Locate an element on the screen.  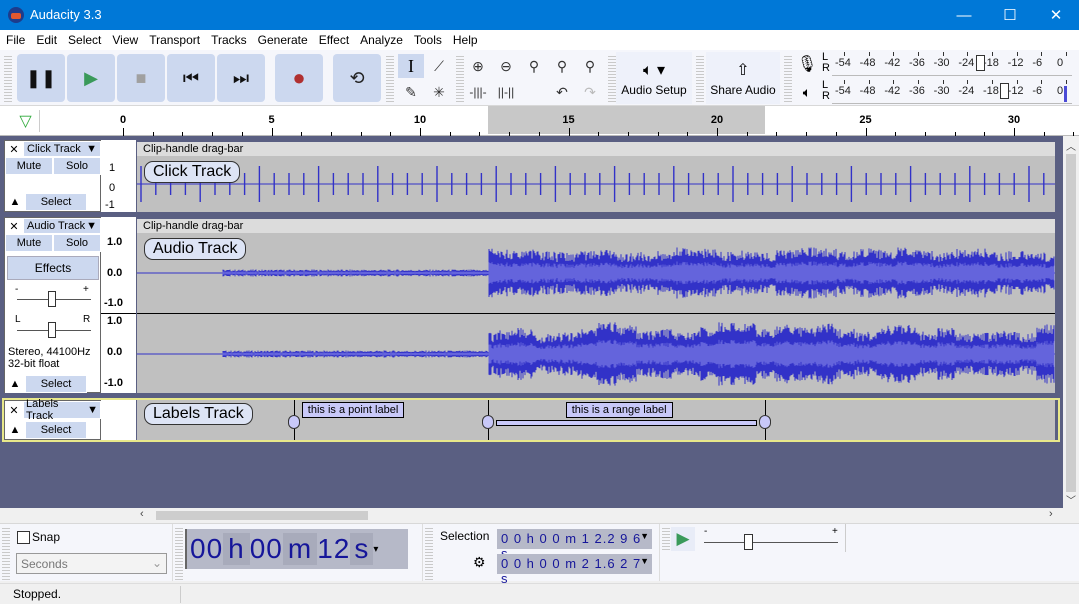
click-track-clip: Clip-handle drag-bar Click Track is located at coordinates (596, 177).